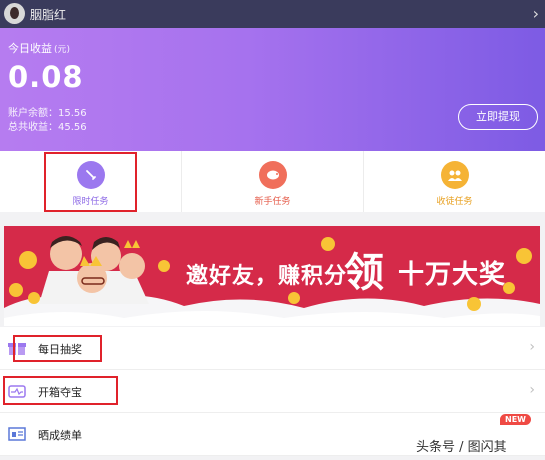 This screenshot has height=460, width=545. What do you see at coordinates (364, 272) in the screenshot?
I see `banner-text-big: 领` at bounding box center [364, 272].